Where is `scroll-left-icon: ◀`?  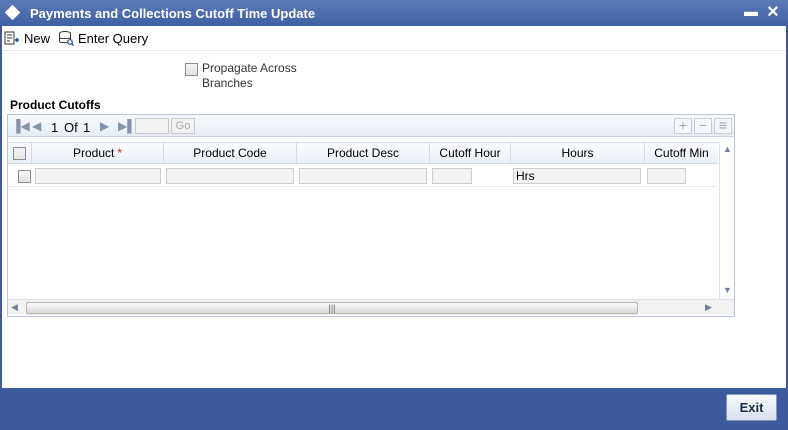 scroll-left-icon: ◀ is located at coordinates (14, 307).